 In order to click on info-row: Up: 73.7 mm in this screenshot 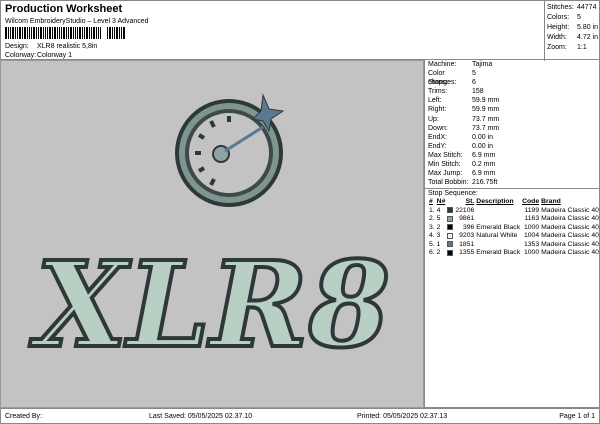, I will do `click(464, 119)`.